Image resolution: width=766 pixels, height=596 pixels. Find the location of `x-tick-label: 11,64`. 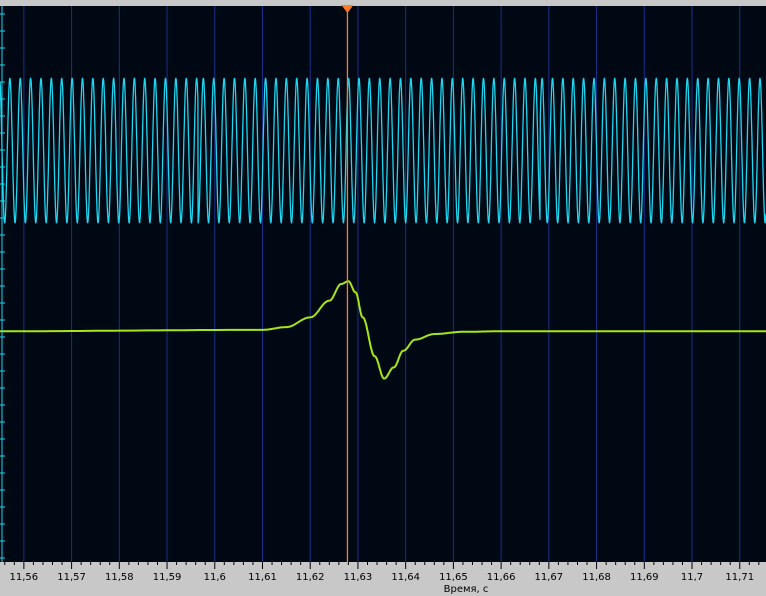

x-tick-label: 11,64 is located at coordinates (405, 577).